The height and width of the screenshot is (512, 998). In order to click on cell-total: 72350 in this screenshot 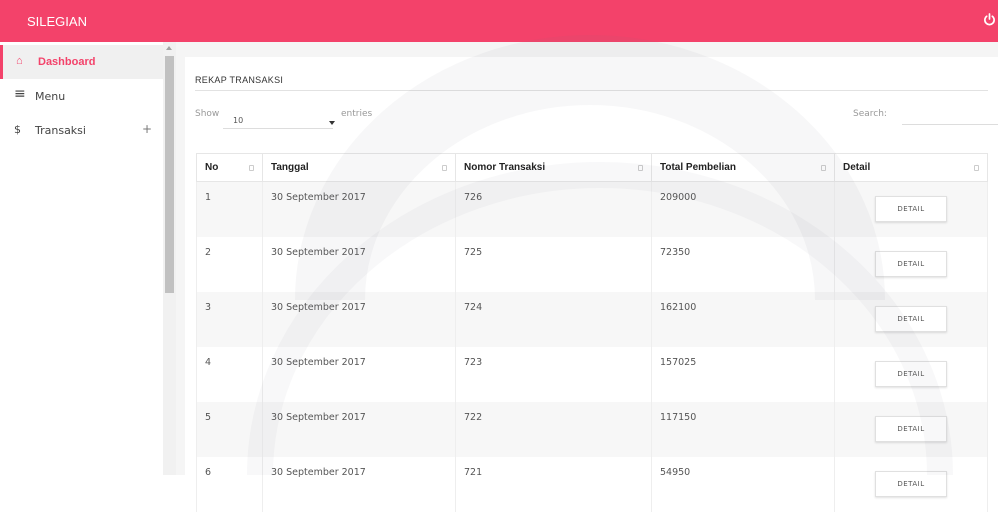, I will do `click(743, 264)`.